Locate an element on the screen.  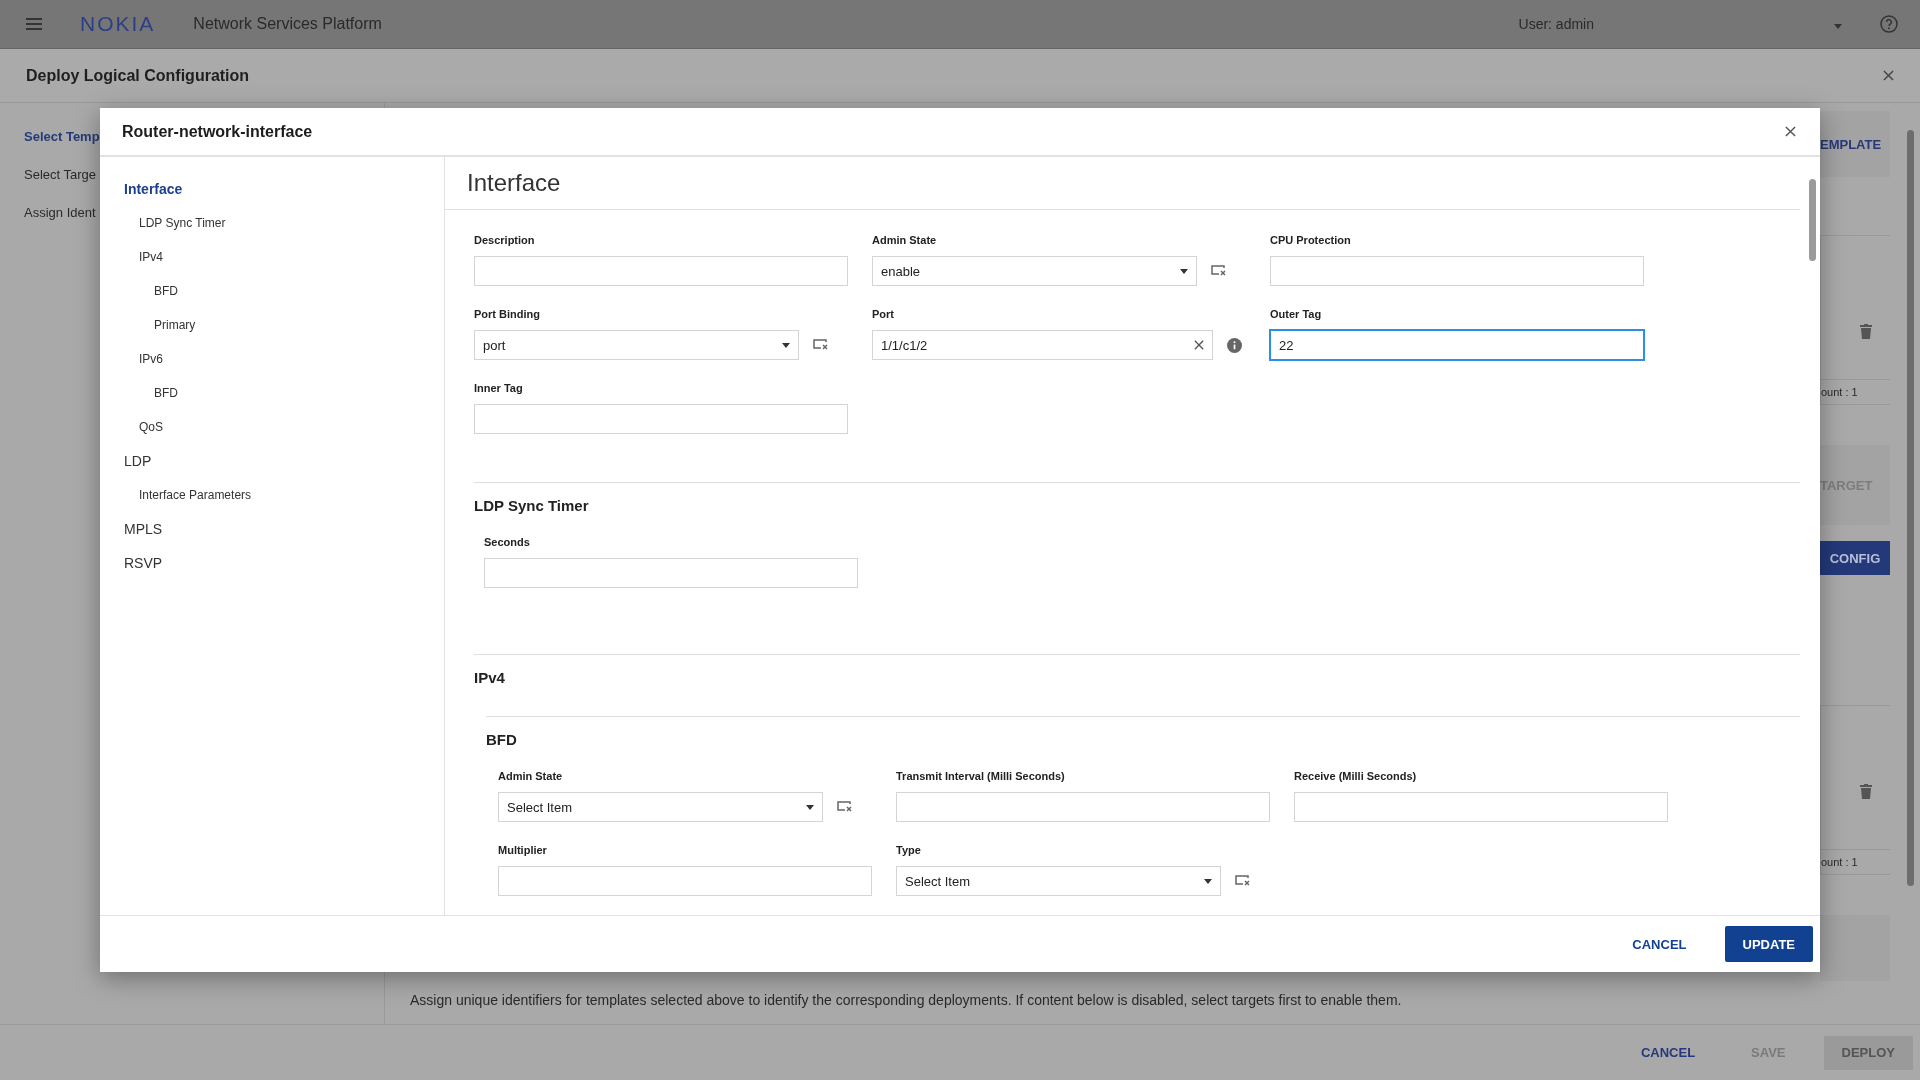
nav-item: LDP Sync Timer is located at coordinates (284, 223).